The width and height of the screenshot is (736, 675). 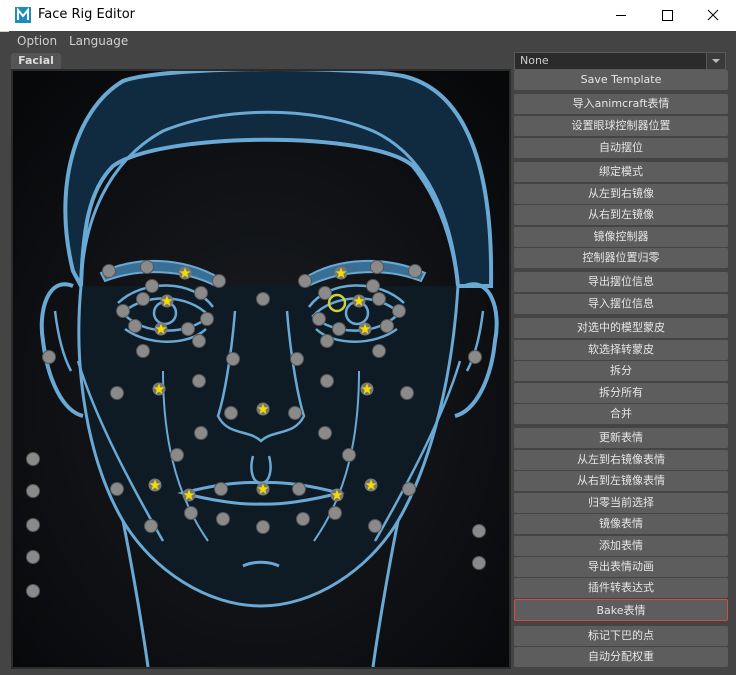 What do you see at coordinates (621, 172) in the screenshot?
I see `bind-mode-button: 绑定模式` at bounding box center [621, 172].